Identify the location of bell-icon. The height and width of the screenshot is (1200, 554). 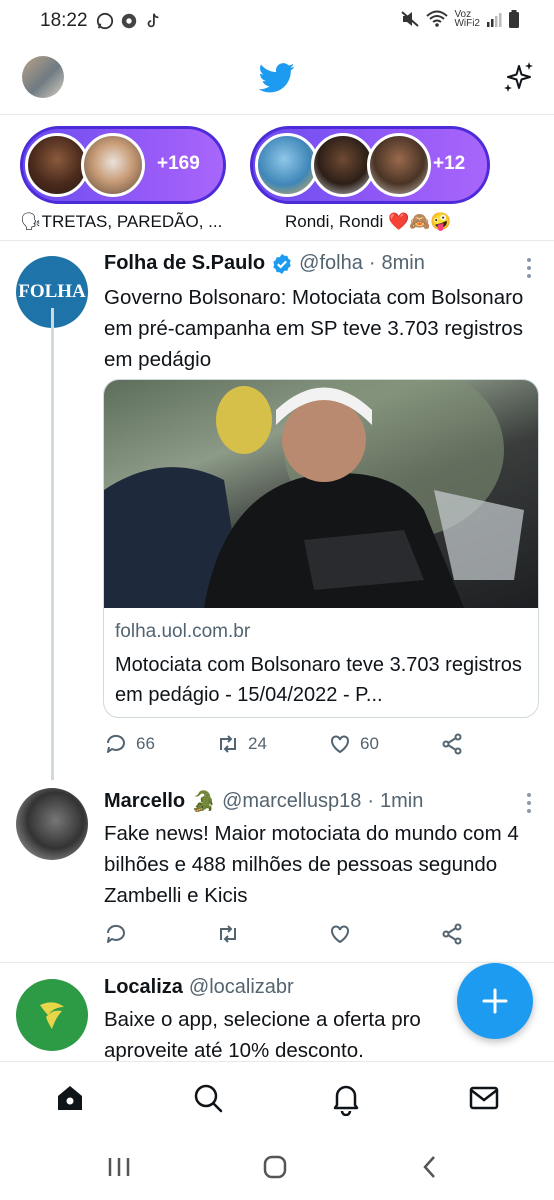
(346, 1098).